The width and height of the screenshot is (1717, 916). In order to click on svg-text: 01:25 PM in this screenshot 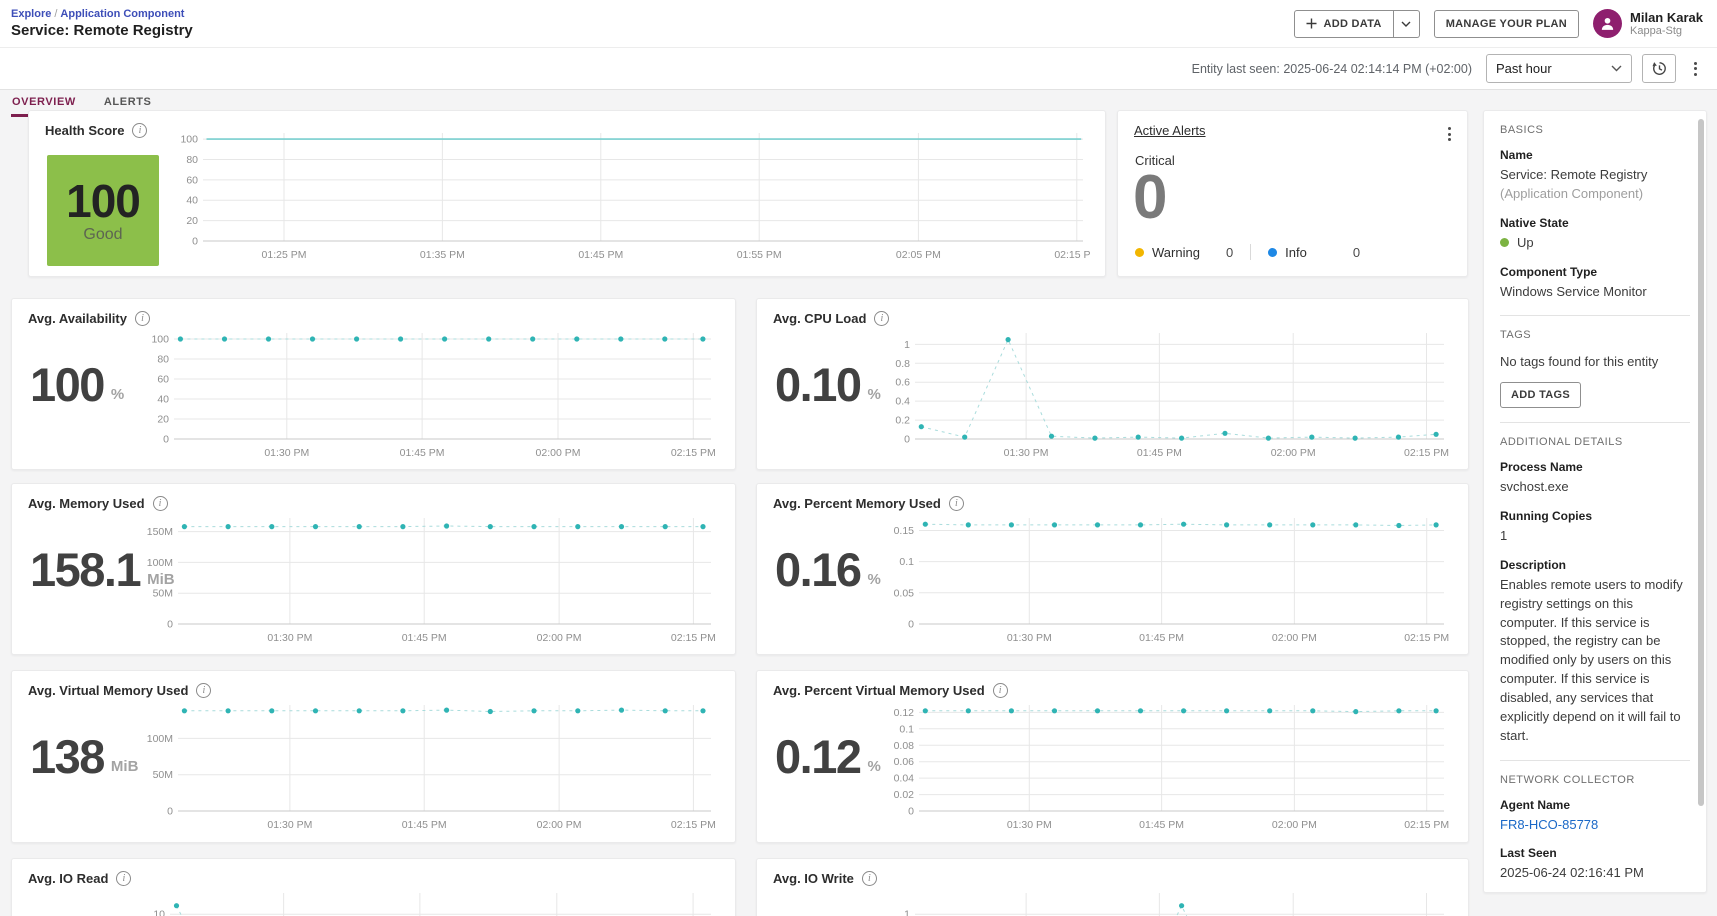, I will do `click(284, 255)`.